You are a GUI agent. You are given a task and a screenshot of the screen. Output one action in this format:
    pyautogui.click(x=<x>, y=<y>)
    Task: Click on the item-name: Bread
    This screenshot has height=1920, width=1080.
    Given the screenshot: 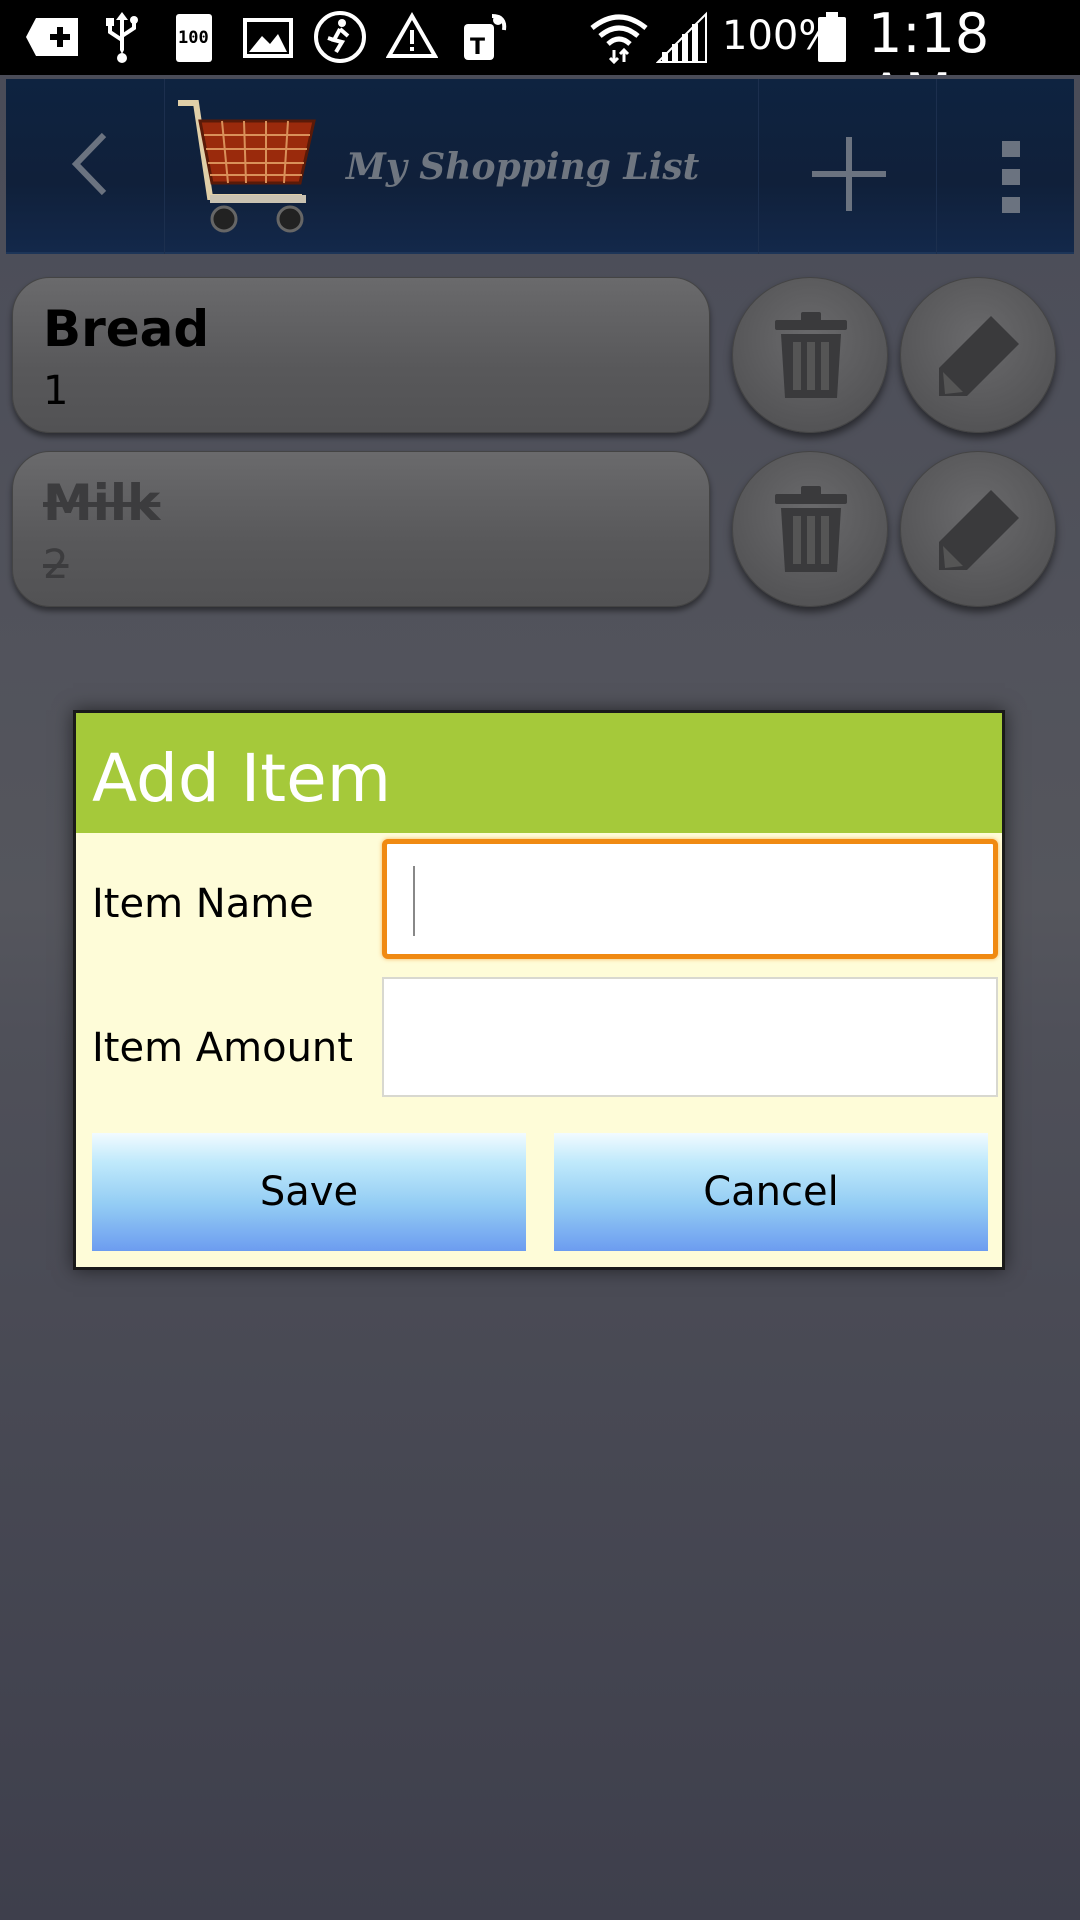 What is the action you would take?
    pyautogui.click(x=126, y=329)
    